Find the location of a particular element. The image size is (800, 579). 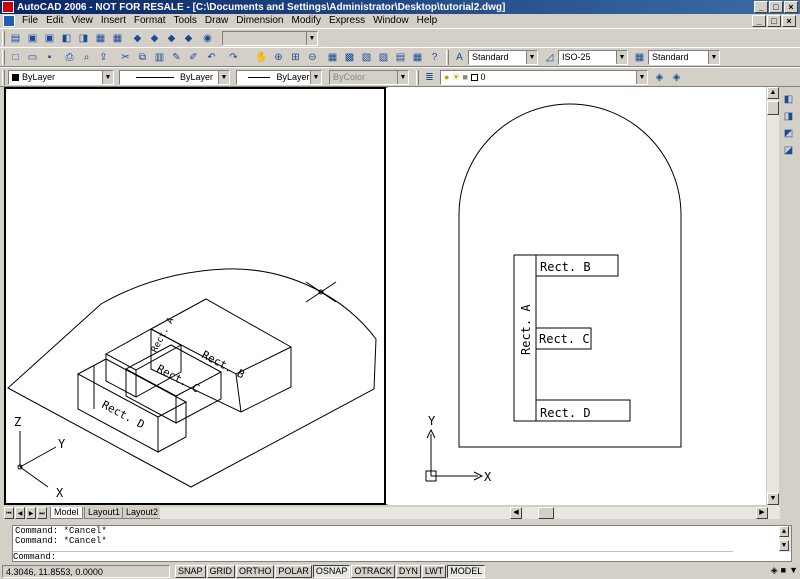

doc-minimize-button: _ is located at coordinates (759, 21).